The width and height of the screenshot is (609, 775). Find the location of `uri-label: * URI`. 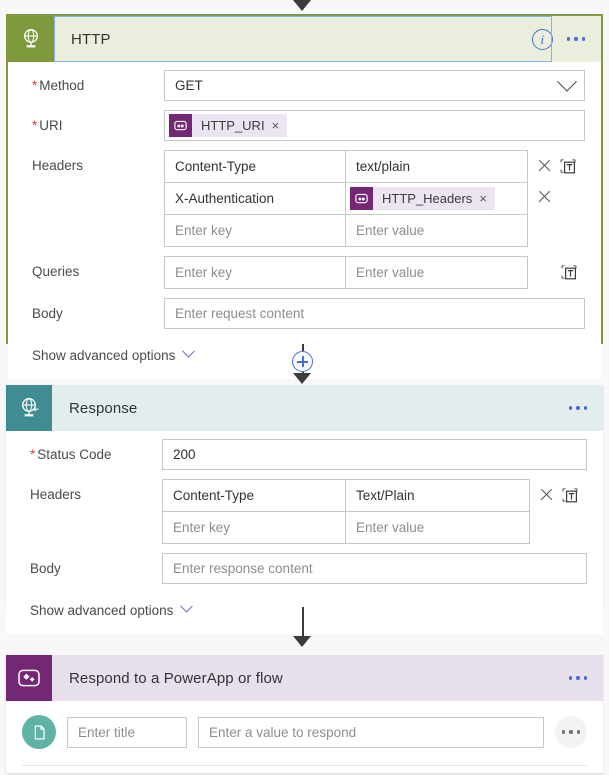

uri-label: * URI is located at coordinates (47, 125).